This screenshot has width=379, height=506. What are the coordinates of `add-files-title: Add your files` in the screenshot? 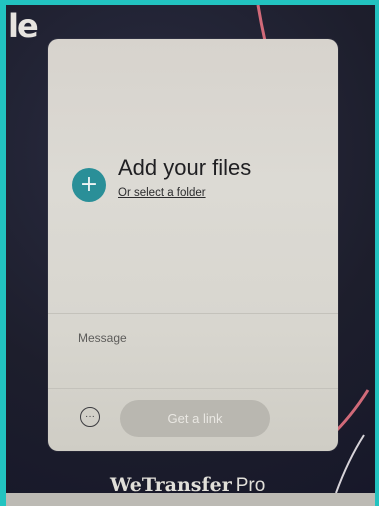 It's located at (184, 168).